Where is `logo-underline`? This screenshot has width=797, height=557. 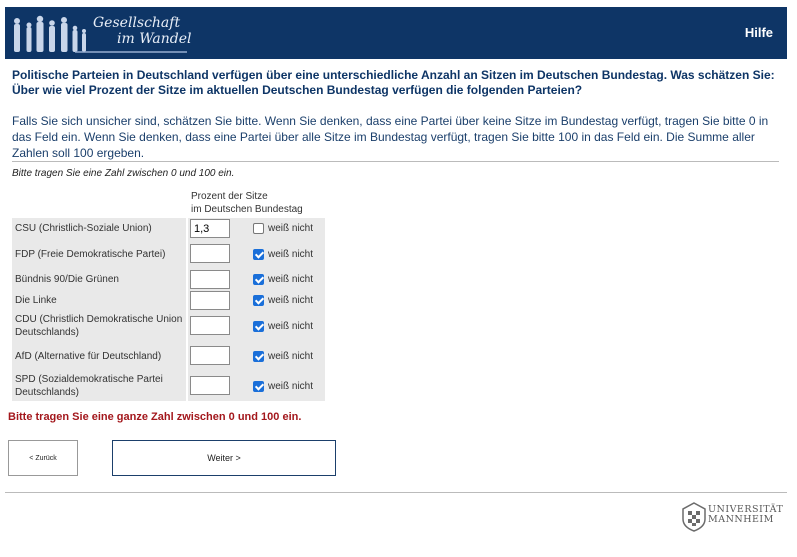
logo-underline is located at coordinates (131, 52).